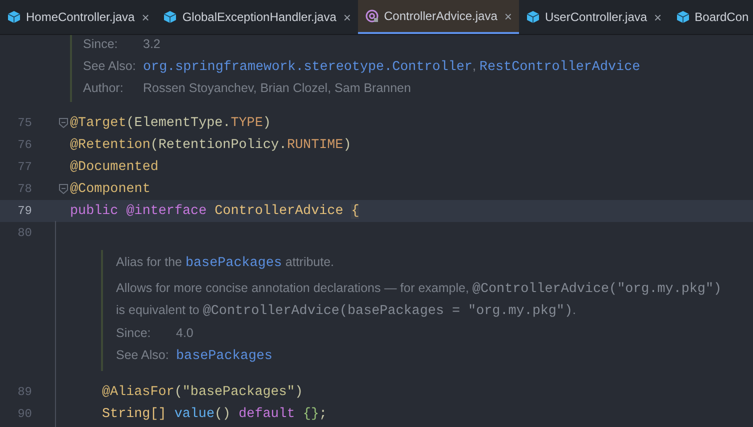  What do you see at coordinates (594, 17) in the screenshot?
I see `editor-tab: UserController.java ×` at bounding box center [594, 17].